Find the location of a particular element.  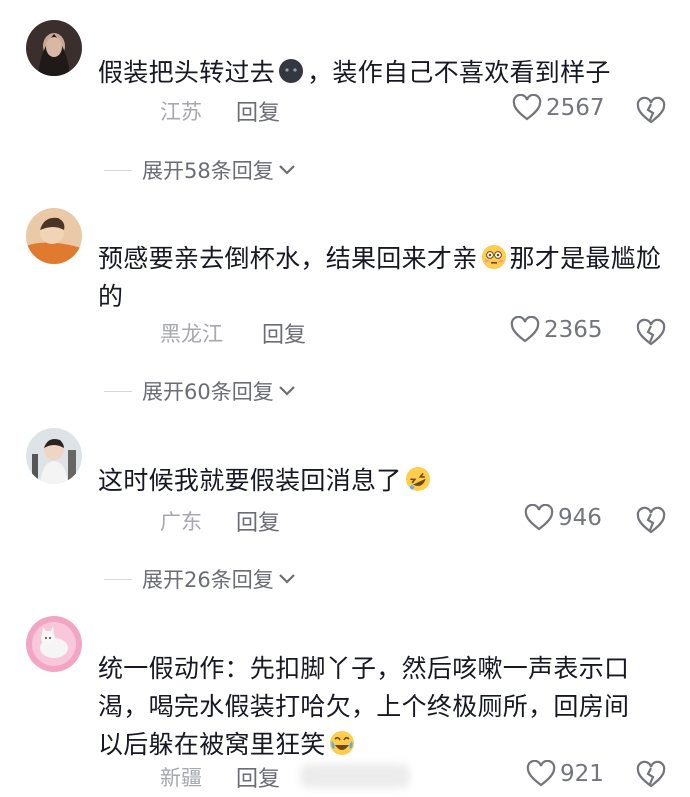

like-count: 2365 is located at coordinates (573, 330).